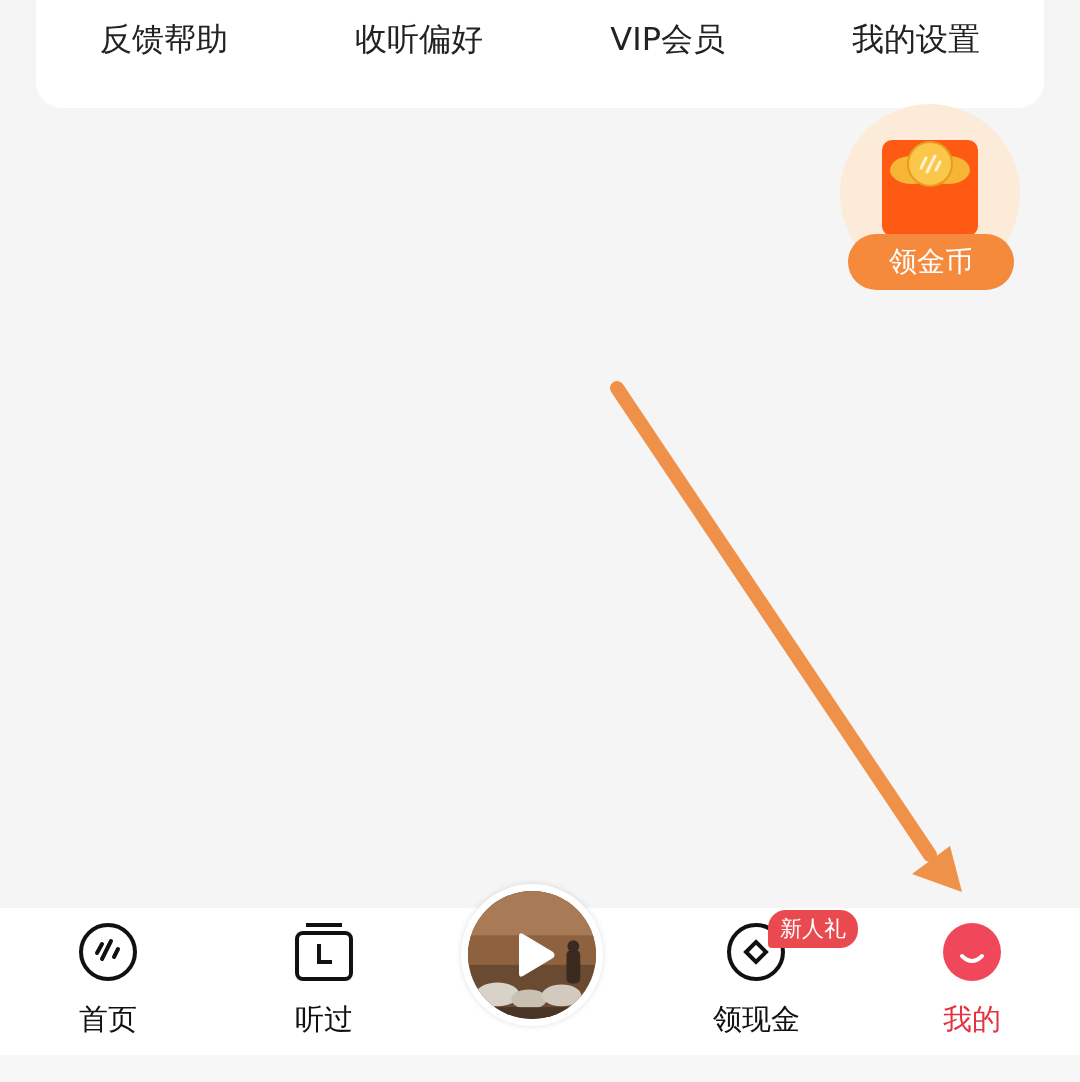 The width and height of the screenshot is (1080, 1082). What do you see at coordinates (324, 952) in the screenshot?
I see `clock-history-icon` at bounding box center [324, 952].